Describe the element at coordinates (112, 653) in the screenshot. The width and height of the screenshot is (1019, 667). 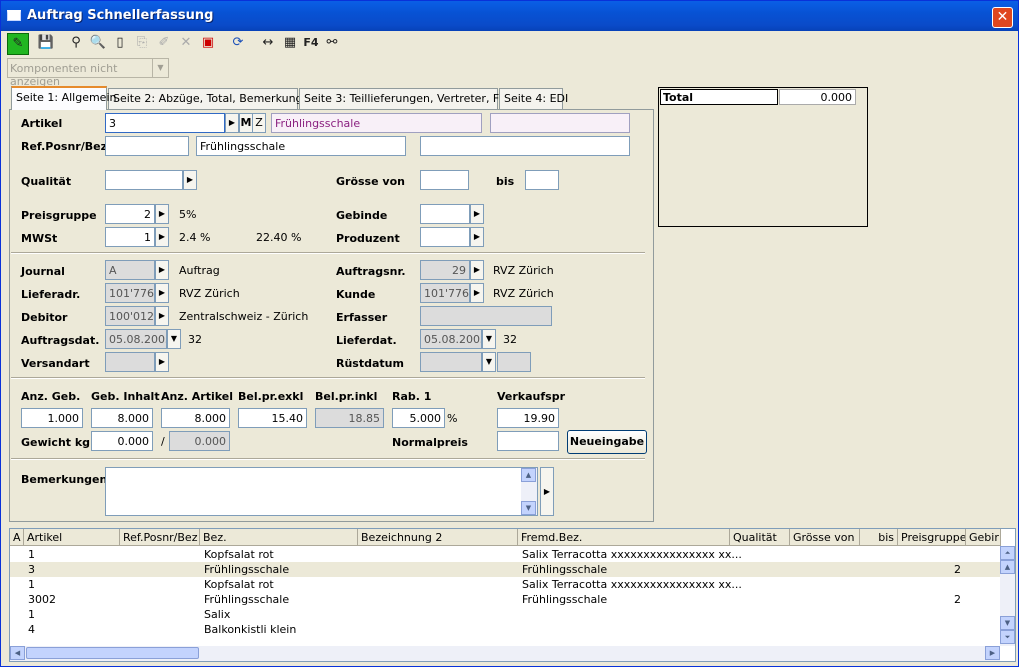
I see `scroll-thumb` at that location.